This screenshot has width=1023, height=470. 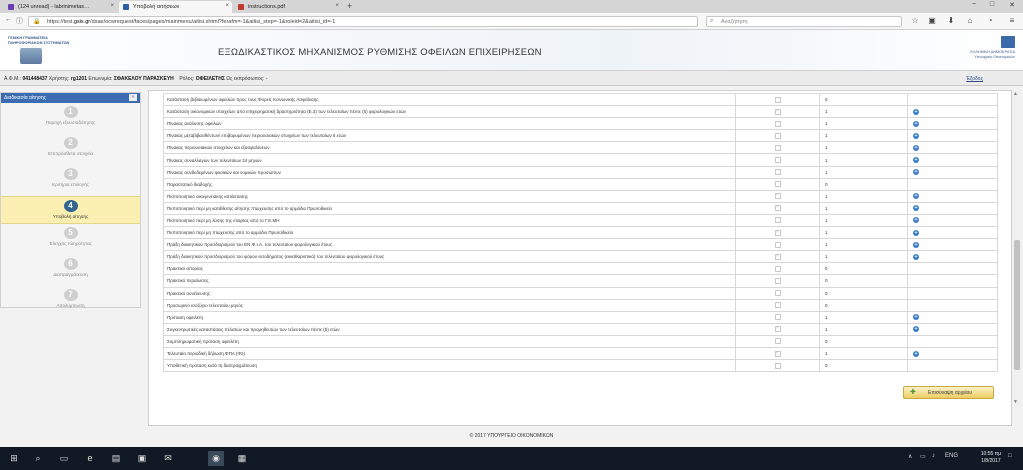 I want to click on home-icon: ⌂, so click(x=970, y=20).